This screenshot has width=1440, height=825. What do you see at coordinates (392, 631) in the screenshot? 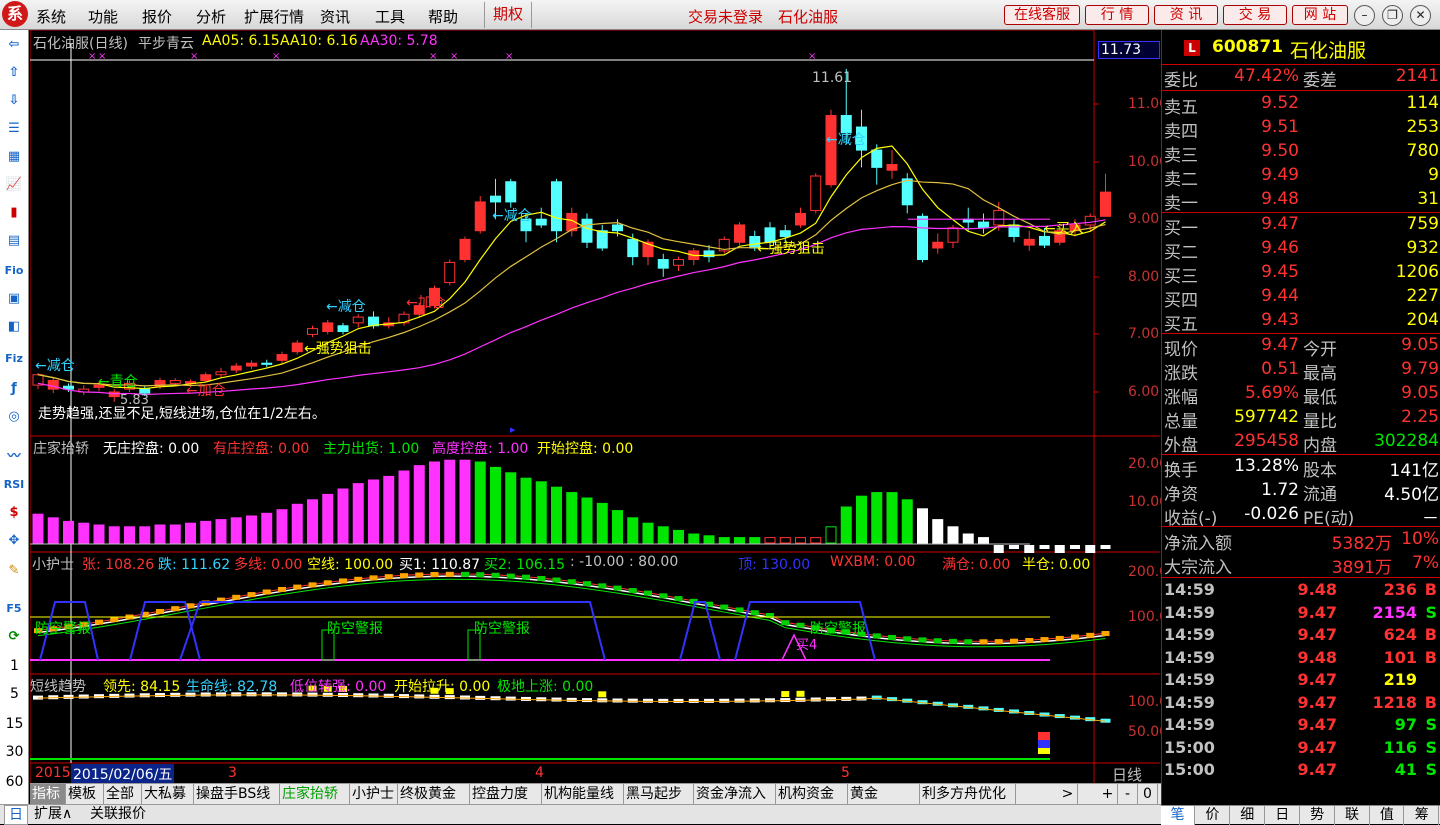
I see `top-shape` at bounding box center [392, 631].